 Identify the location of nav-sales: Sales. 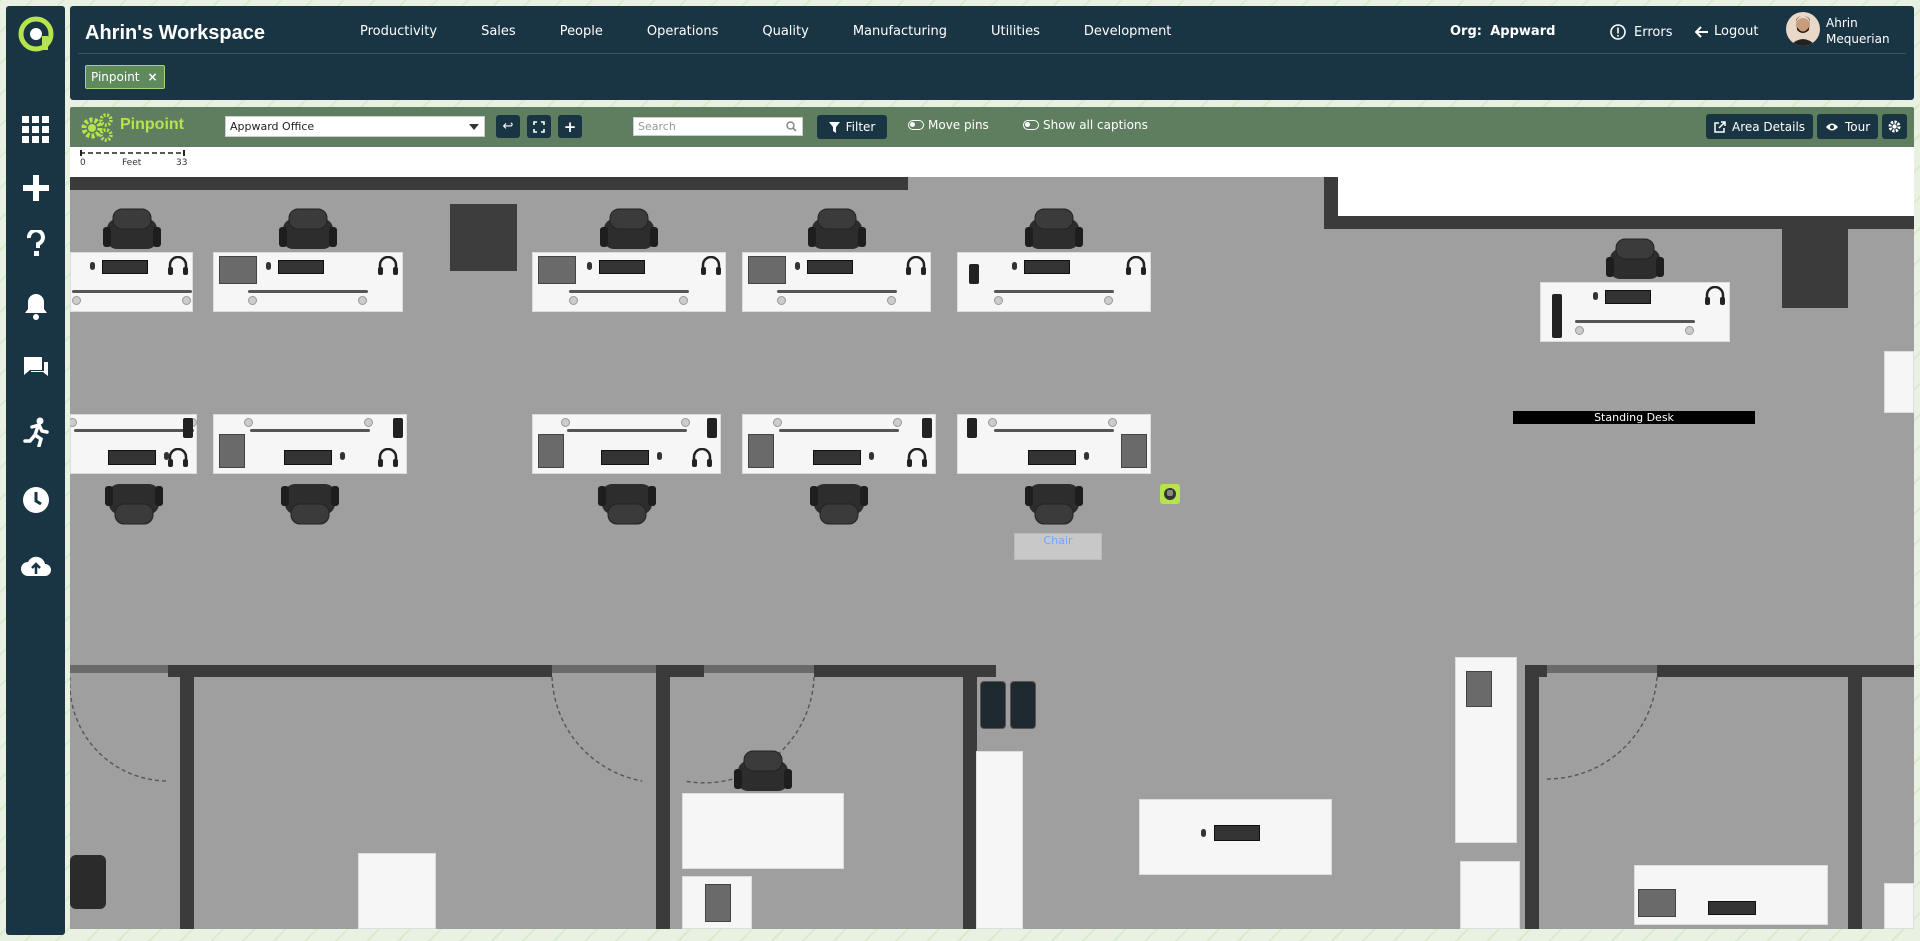
(498, 31).